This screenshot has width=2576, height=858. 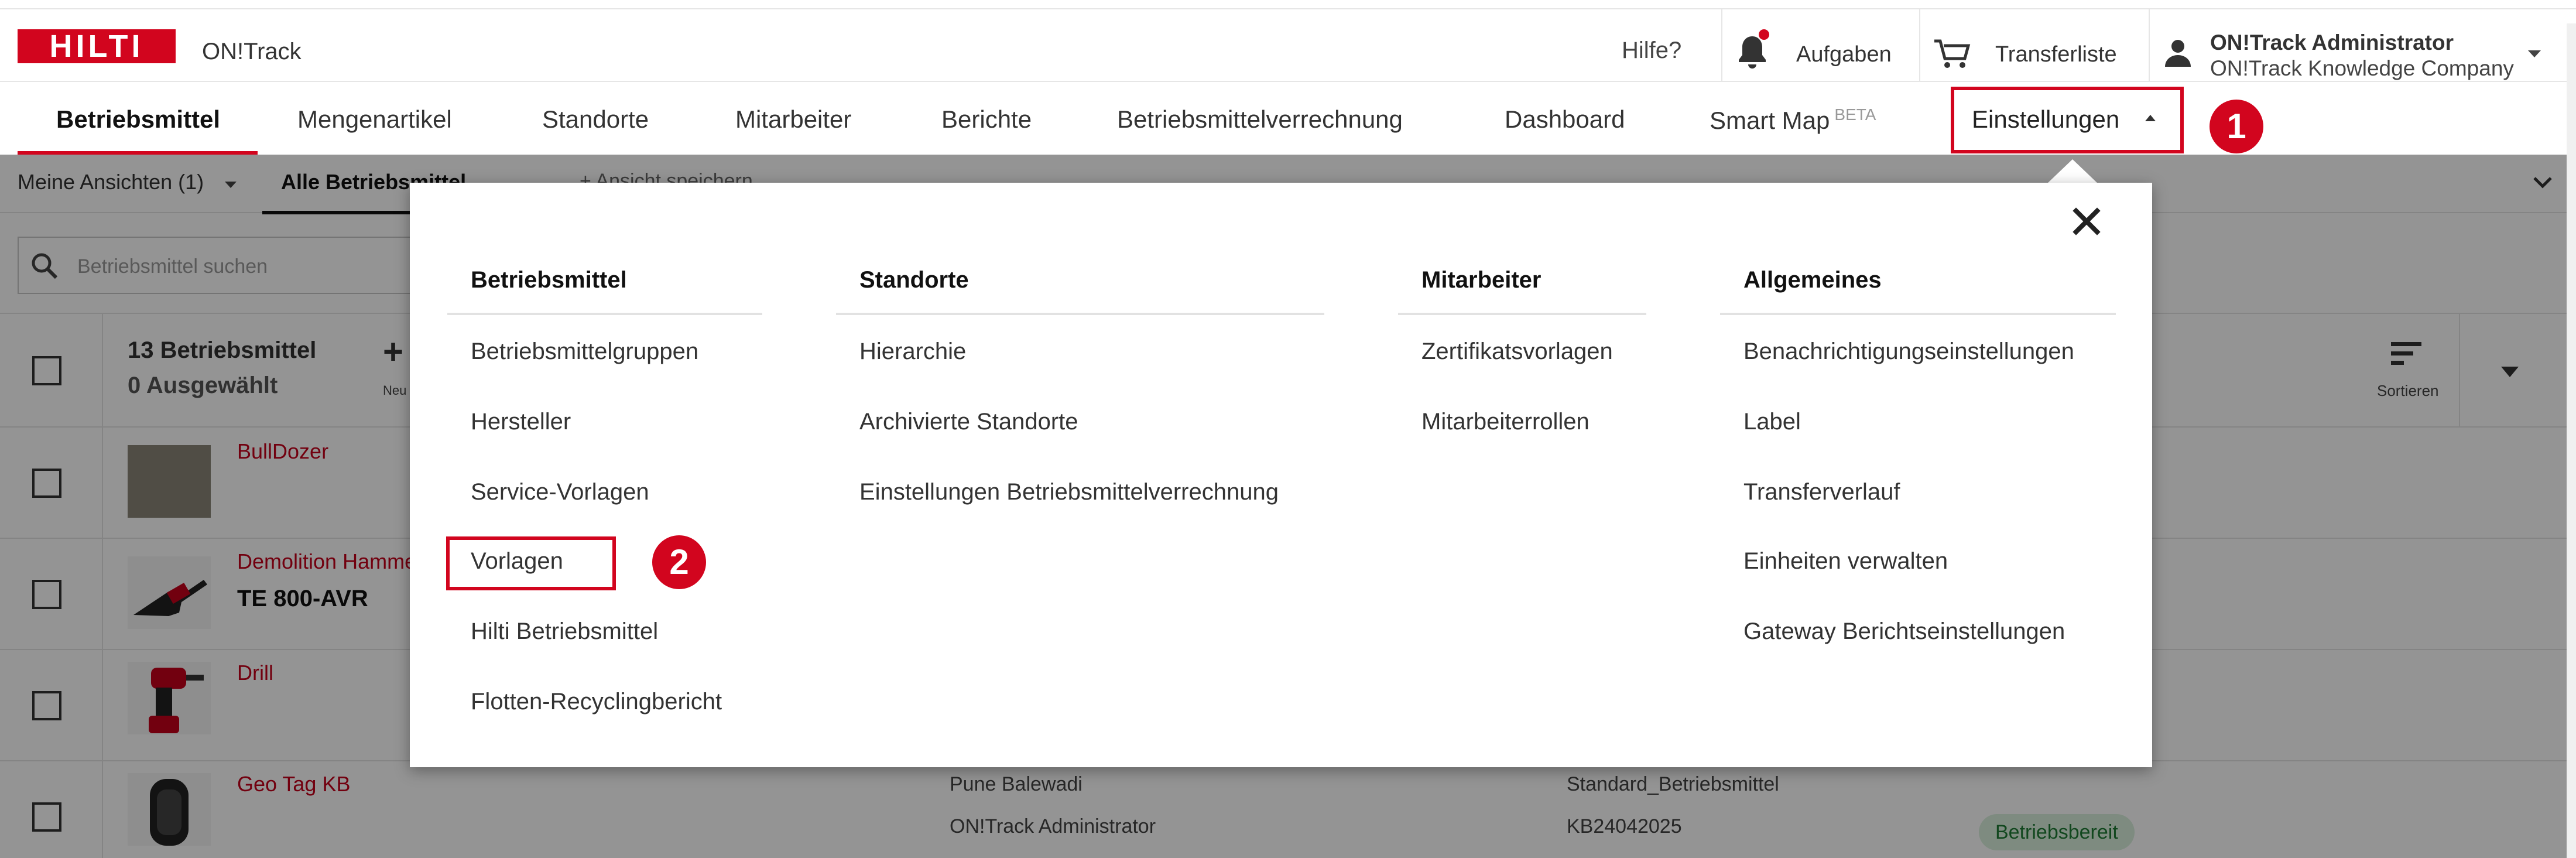 I want to click on user-name: ON!Track Administrator, so click(x=2332, y=42).